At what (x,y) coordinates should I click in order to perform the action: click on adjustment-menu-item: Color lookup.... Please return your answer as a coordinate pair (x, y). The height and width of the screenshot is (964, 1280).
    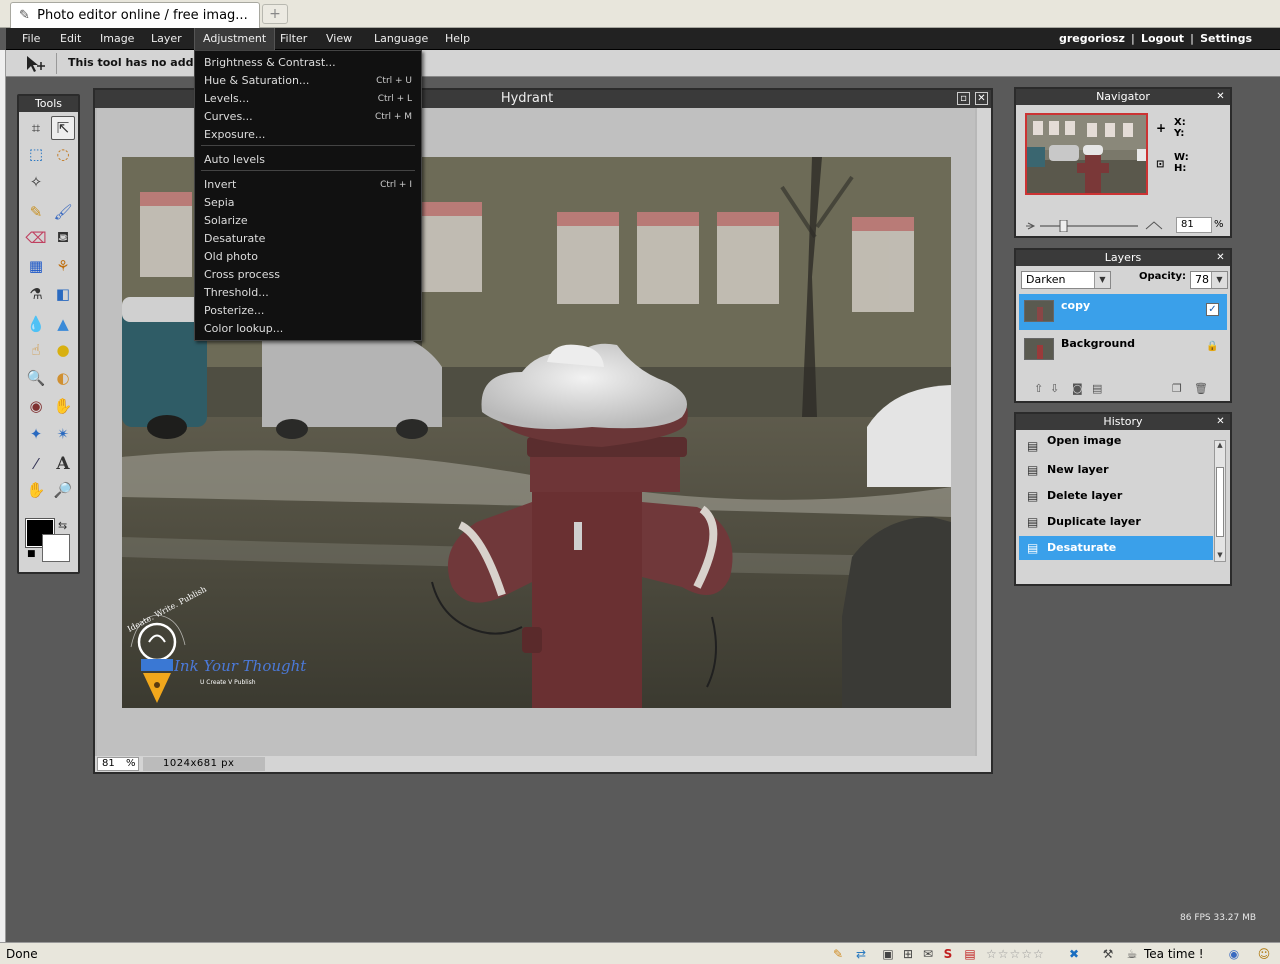
    Looking at the image, I should click on (308, 329).